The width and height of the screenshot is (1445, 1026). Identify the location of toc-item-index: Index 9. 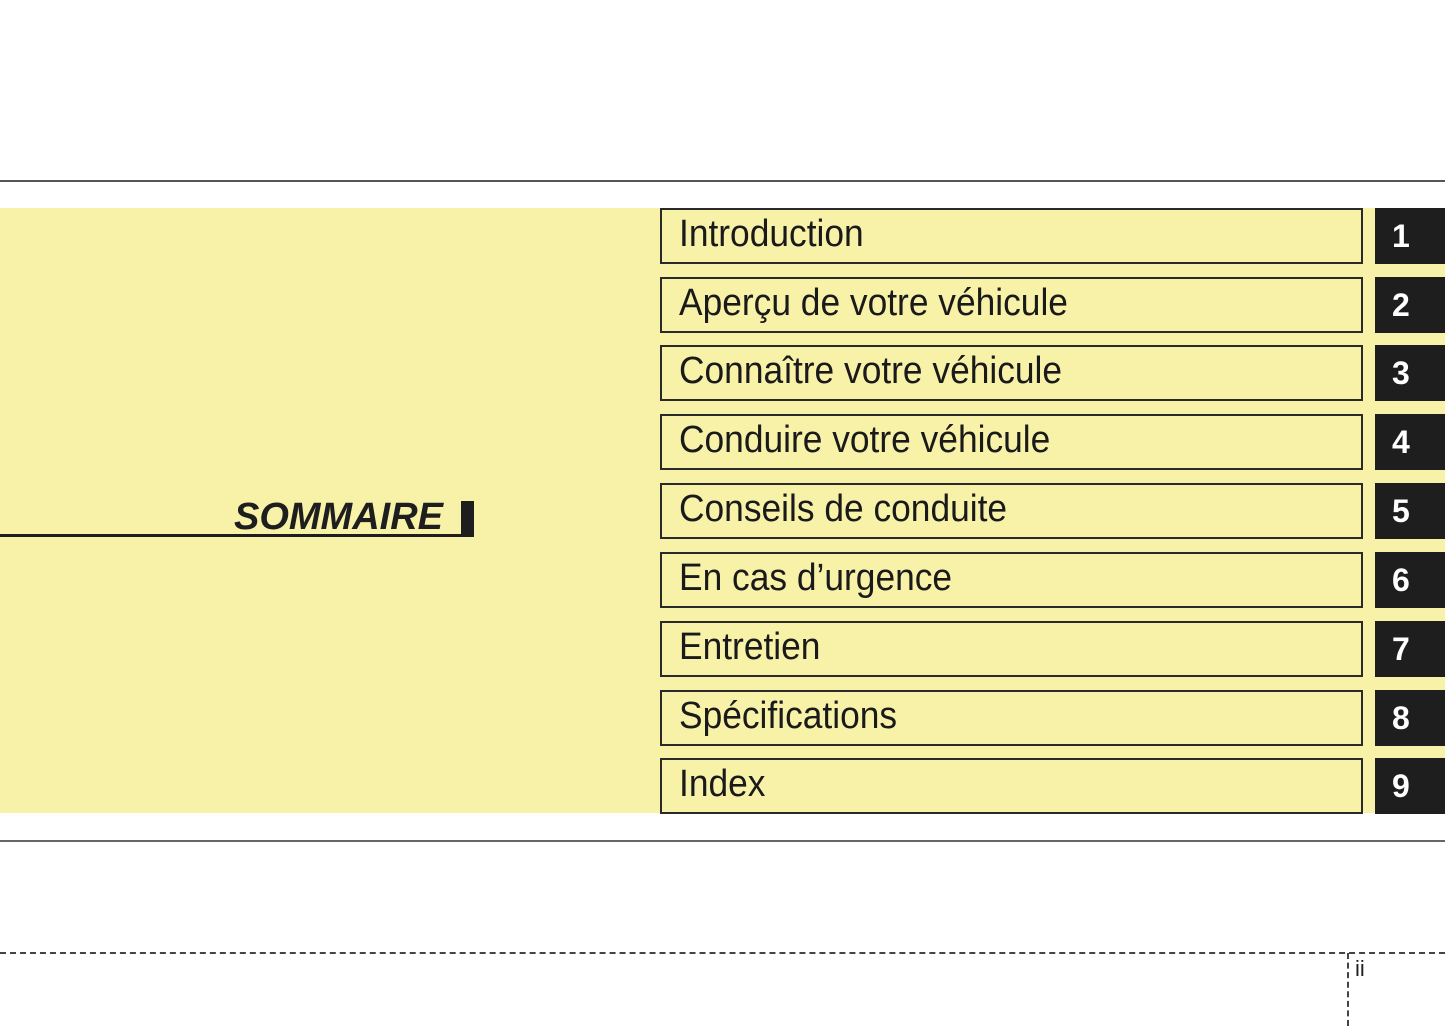
(1052, 786).